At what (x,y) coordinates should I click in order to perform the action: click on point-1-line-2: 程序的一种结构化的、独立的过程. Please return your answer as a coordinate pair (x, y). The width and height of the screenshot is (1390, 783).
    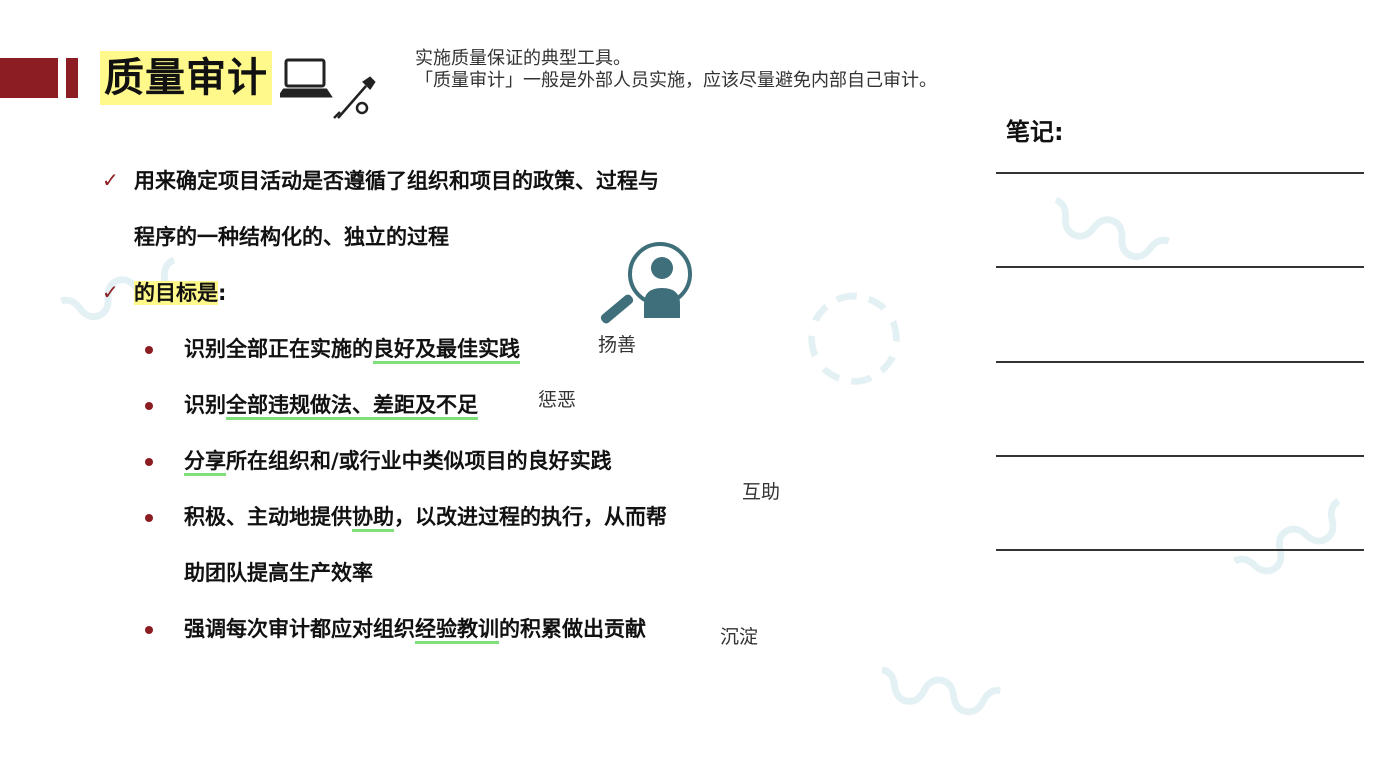
    Looking at the image, I should click on (291, 237).